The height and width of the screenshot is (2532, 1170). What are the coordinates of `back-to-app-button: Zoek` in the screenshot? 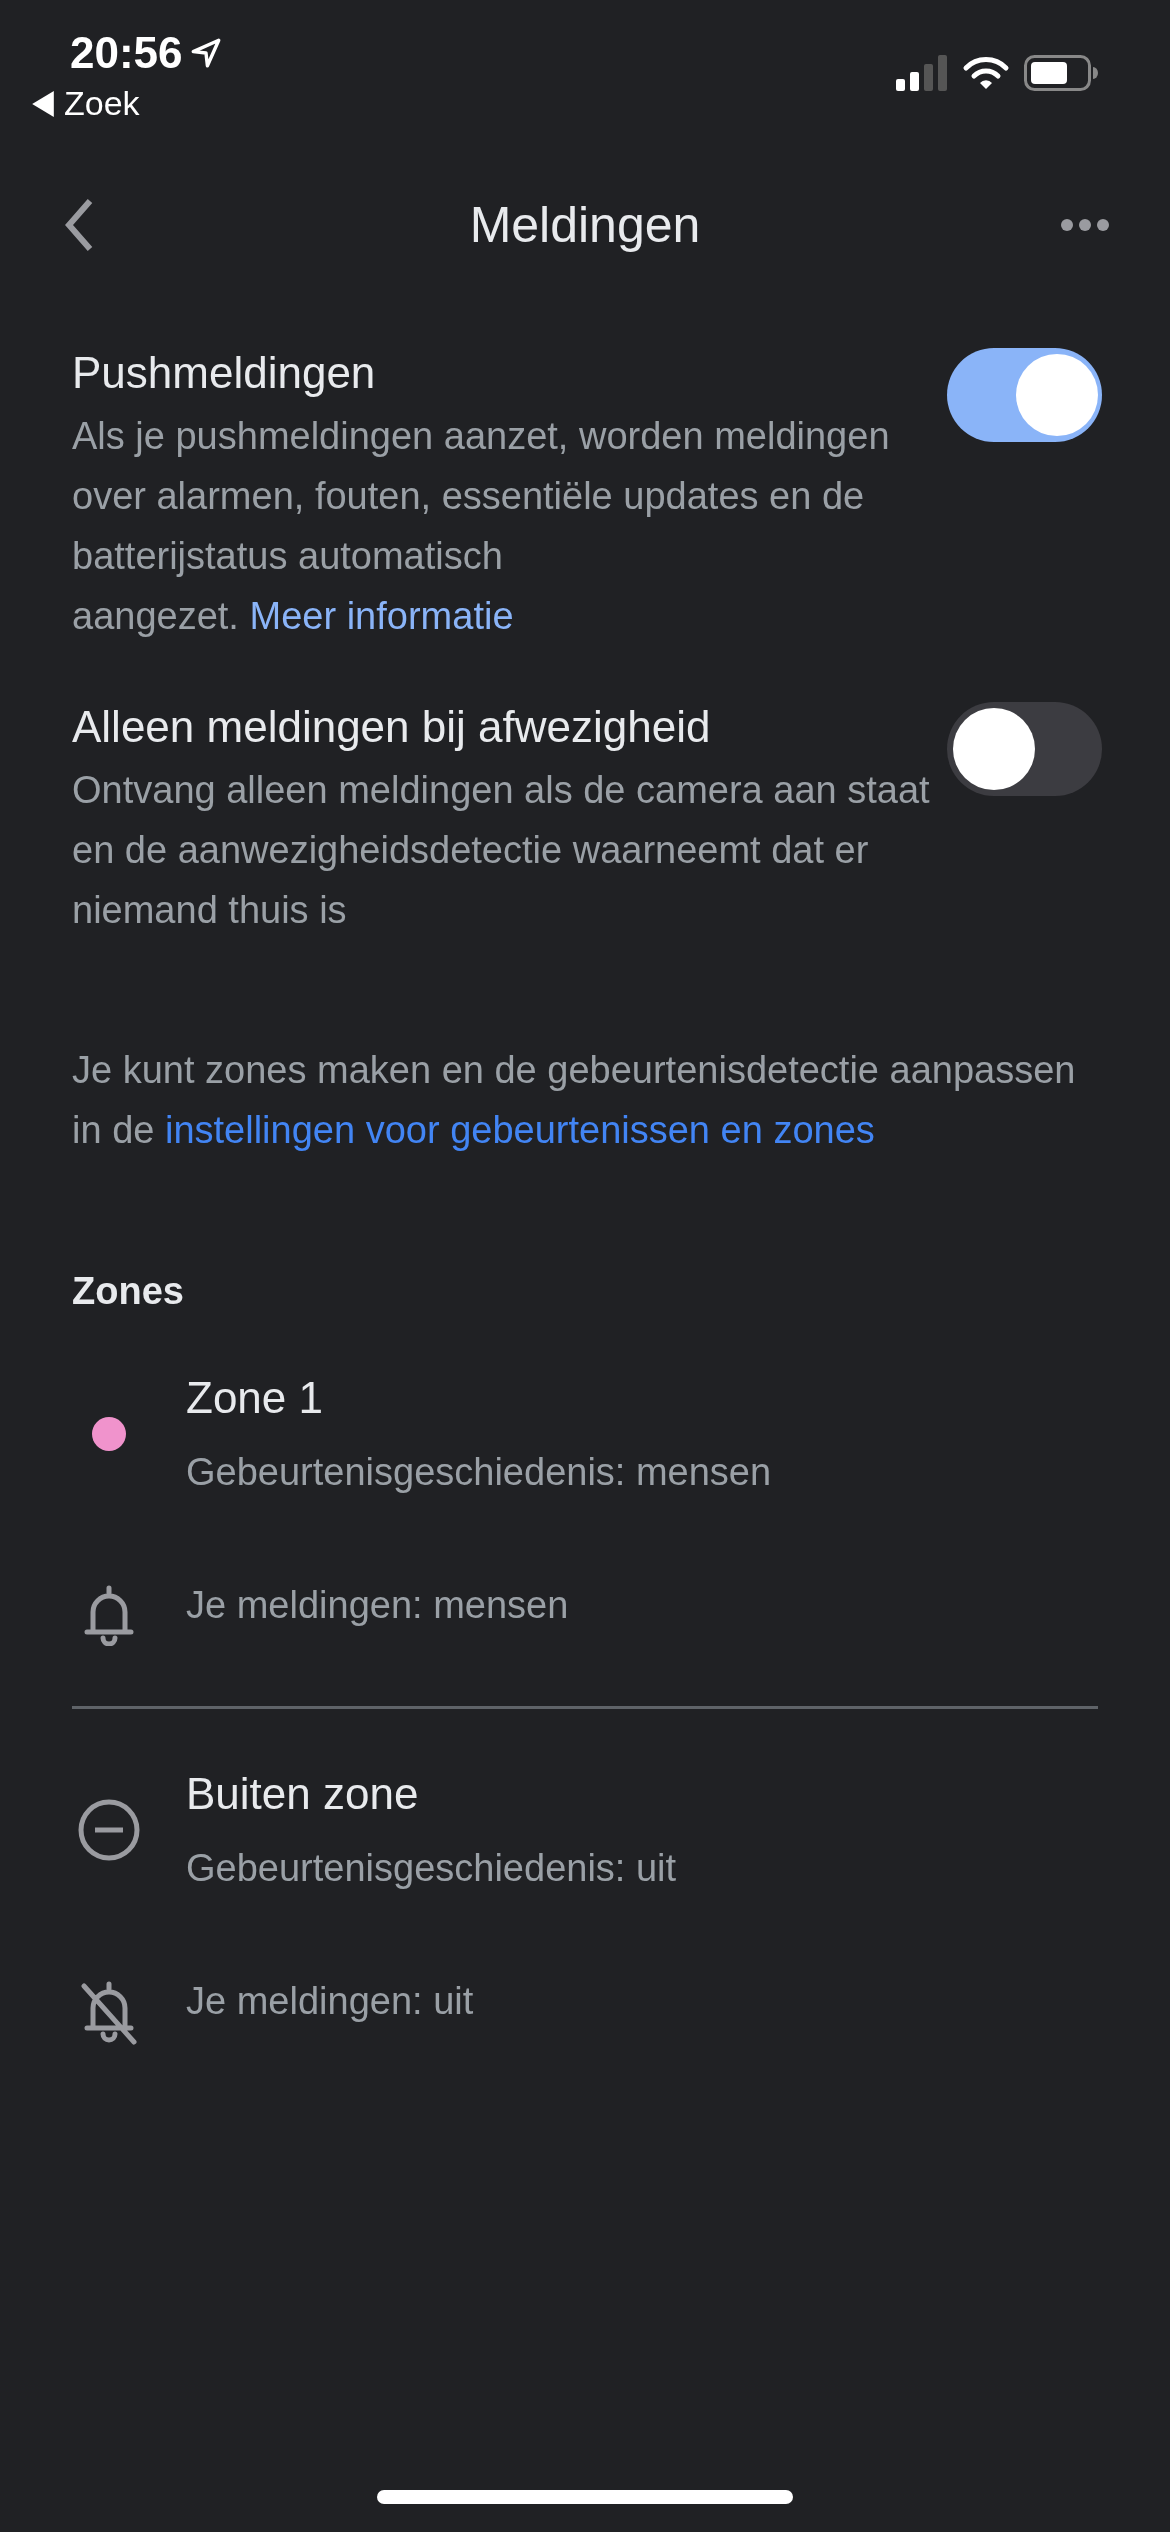 It's located at (127, 103).